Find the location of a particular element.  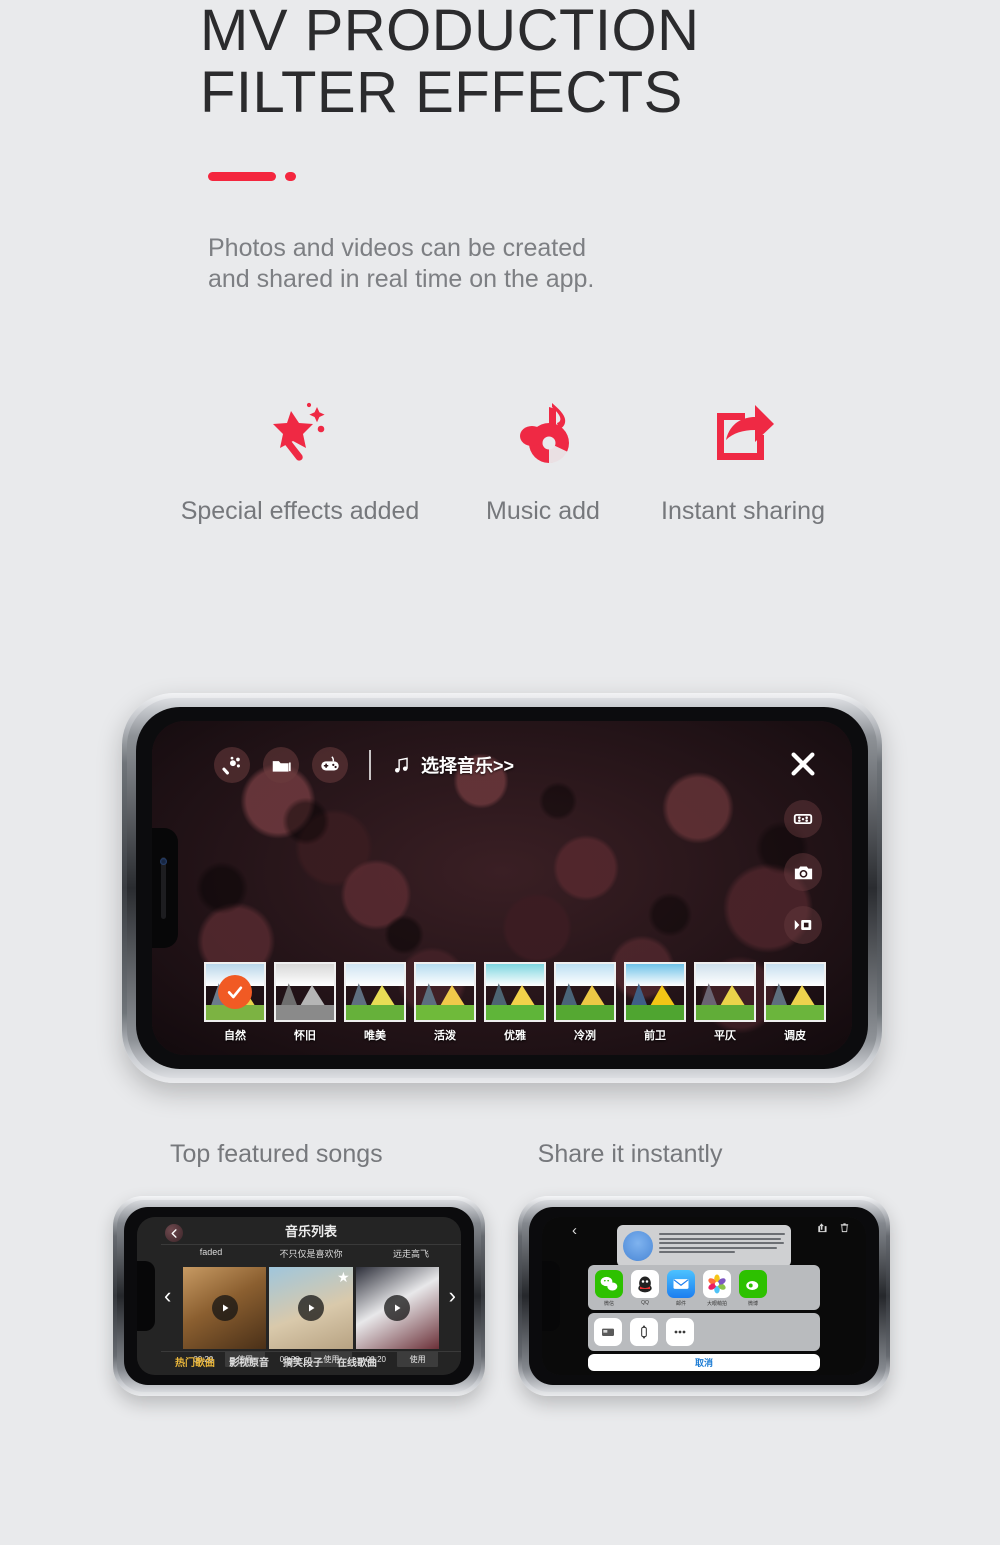

chevron-left-icon is located at coordinates (174, 1233).